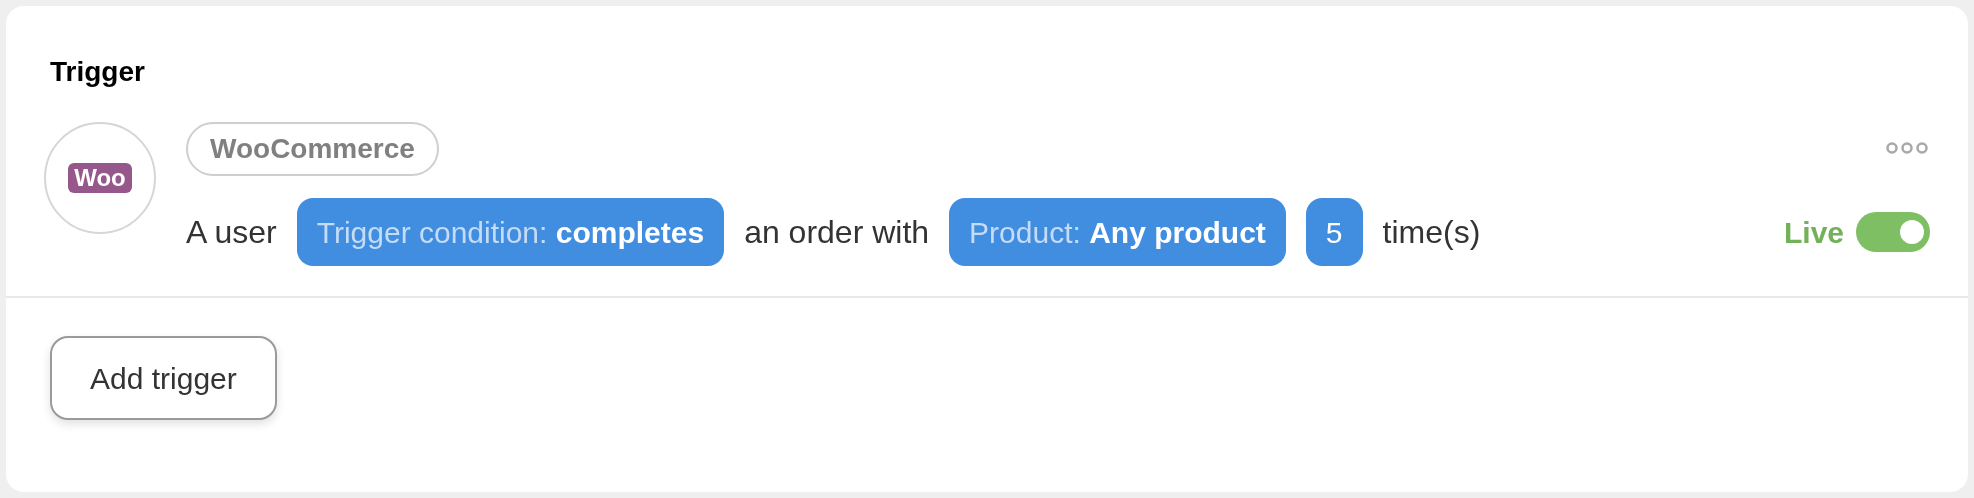 The height and width of the screenshot is (498, 1974). What do you see at coordinates (1334, 232) in the screenshot?
I see `count-pill: 5` at bounding box center [1334, 232].